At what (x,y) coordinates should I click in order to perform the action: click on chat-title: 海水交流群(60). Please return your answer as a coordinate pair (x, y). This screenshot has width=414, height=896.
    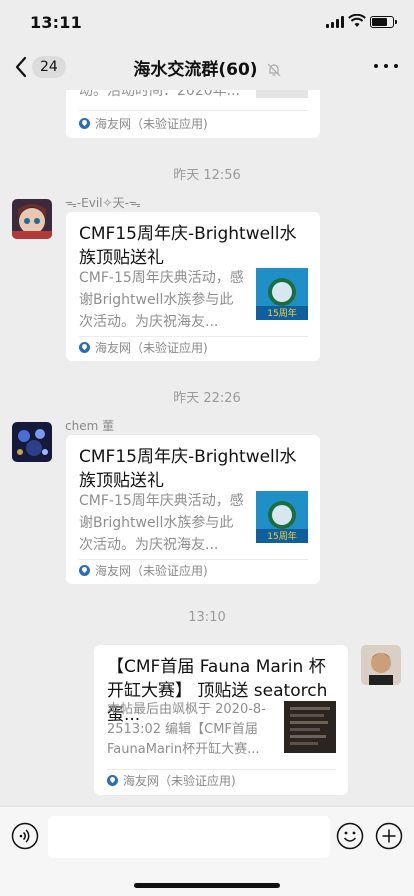
    Looking at the image, I should click on (195, 70).